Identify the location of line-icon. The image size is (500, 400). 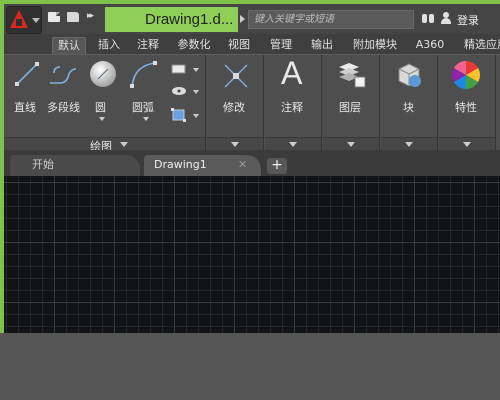
(27, 74).